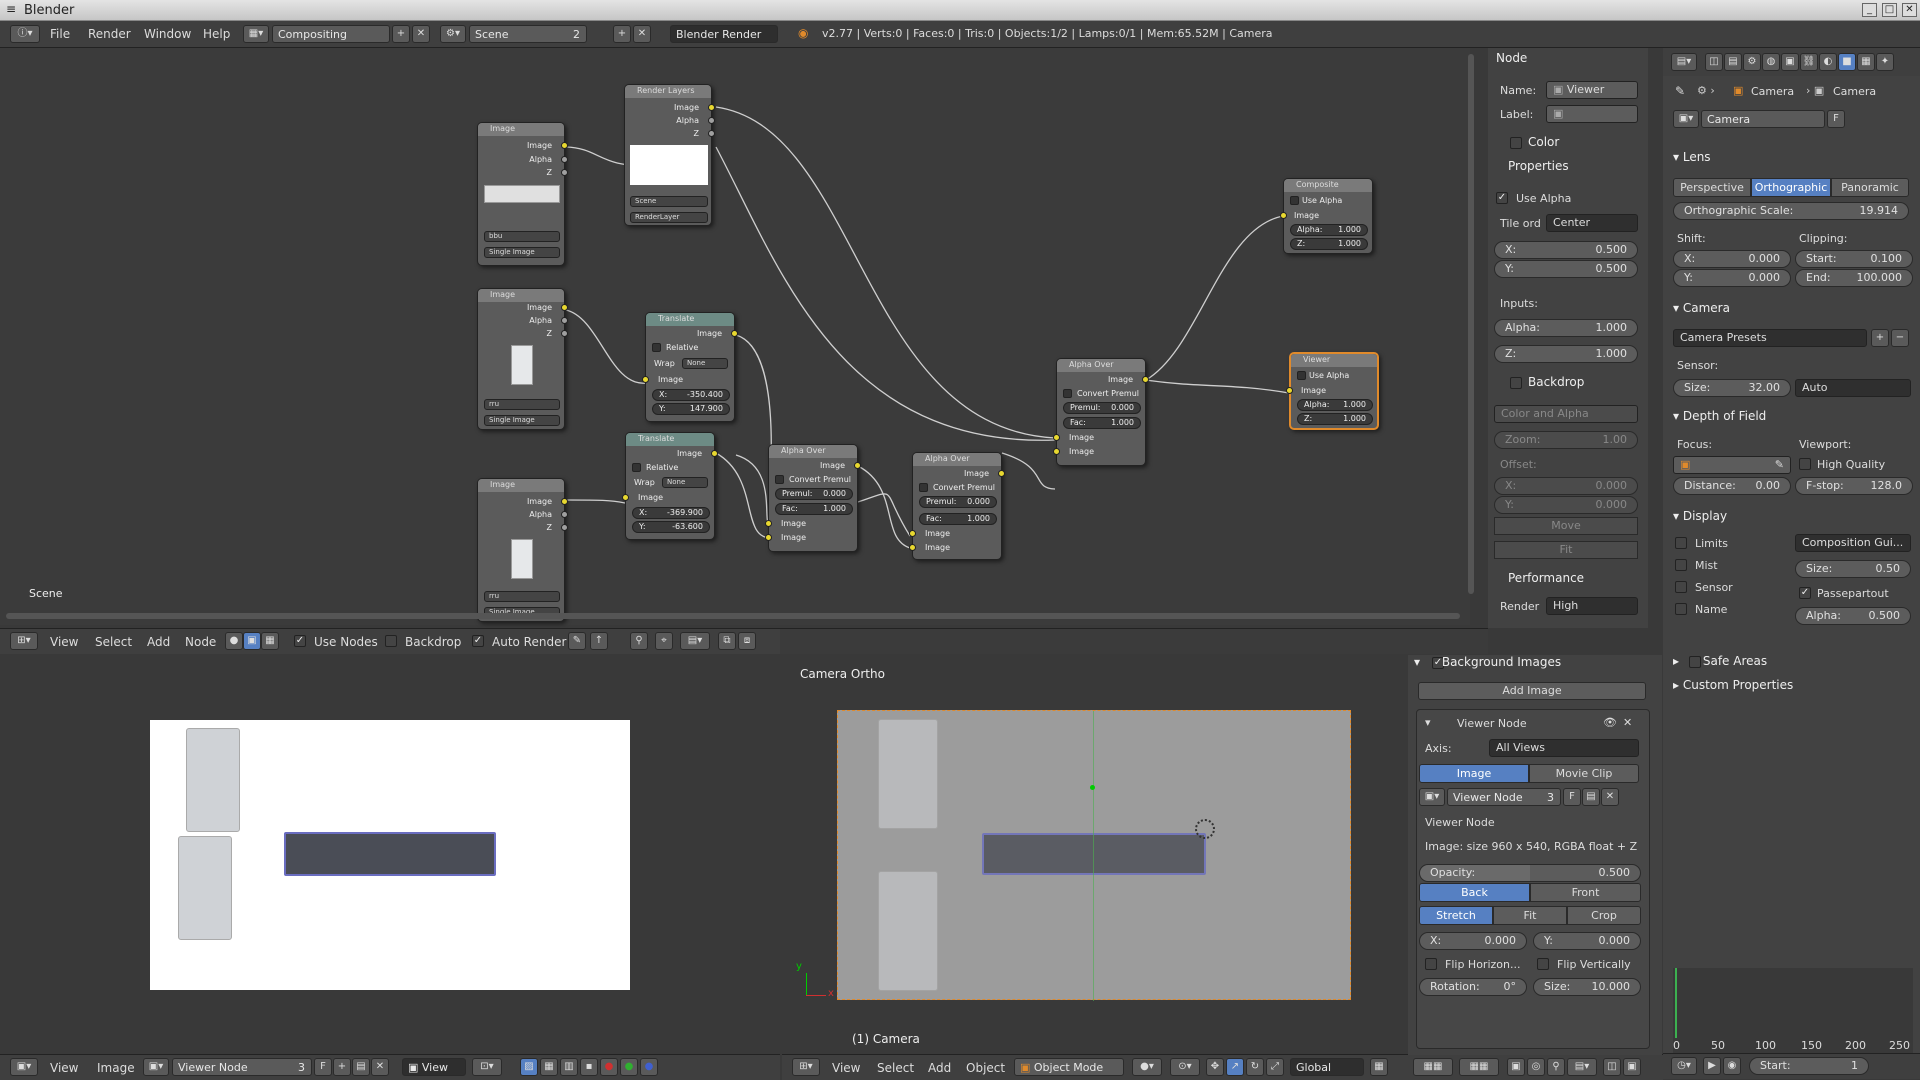 The width and height of the screenshot is (1920, 1080). Describe the element at coordinates (200, 642) in the screenshot. I see `menu-node: Node` at that location.